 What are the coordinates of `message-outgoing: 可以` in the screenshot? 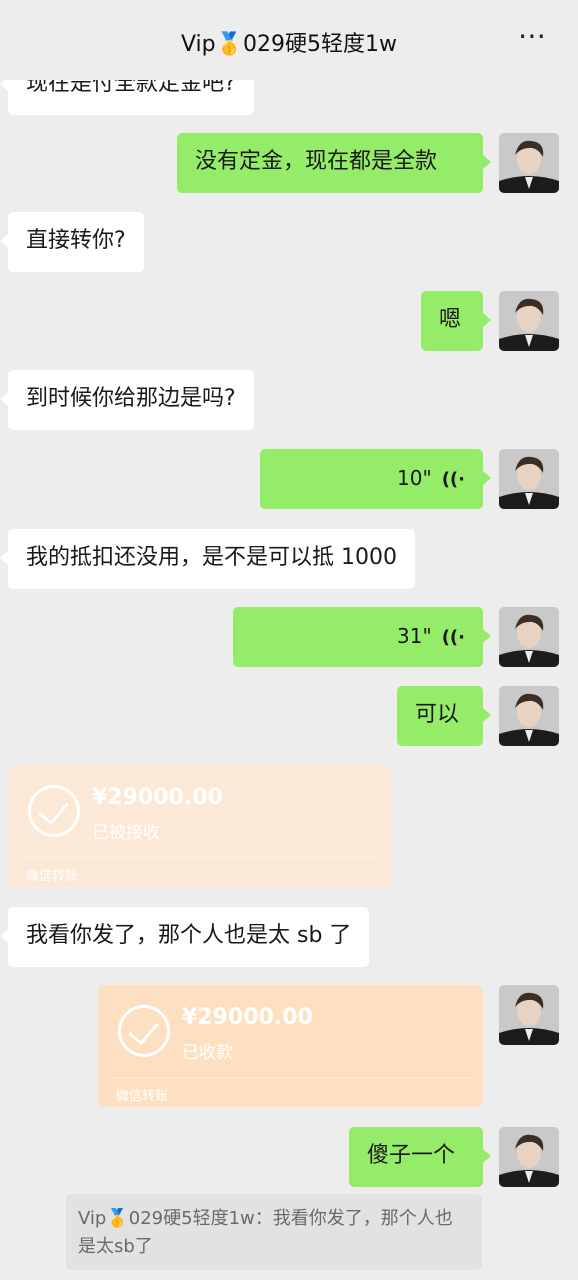 It's located at (444, 716).